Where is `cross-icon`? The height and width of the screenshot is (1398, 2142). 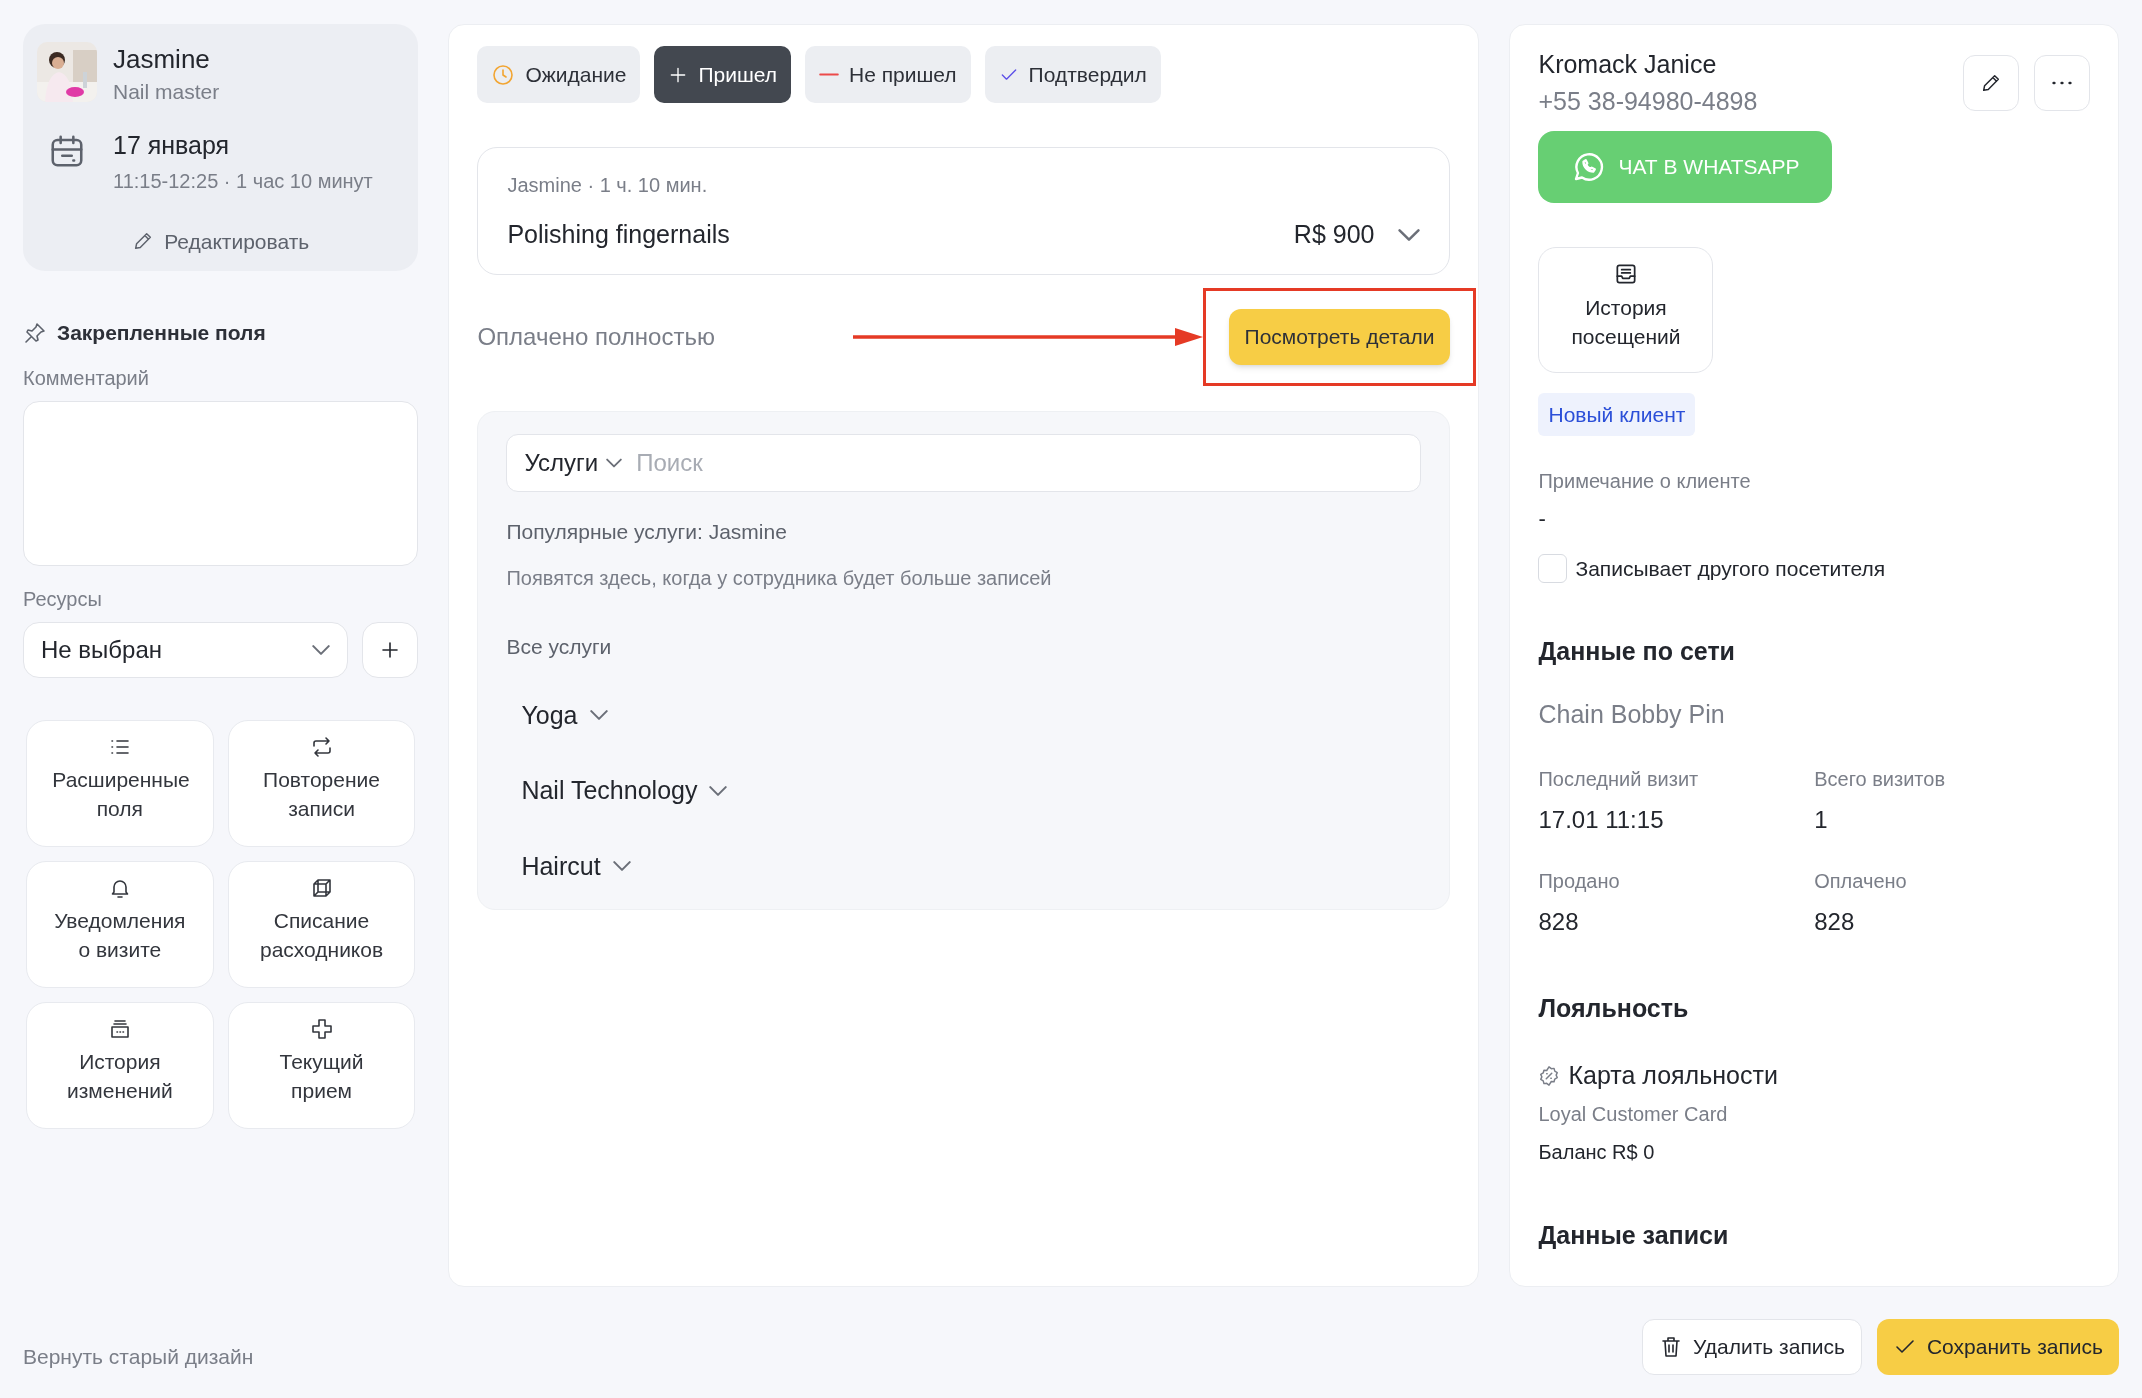
cross-icon is located at coordinates (321, 1028).